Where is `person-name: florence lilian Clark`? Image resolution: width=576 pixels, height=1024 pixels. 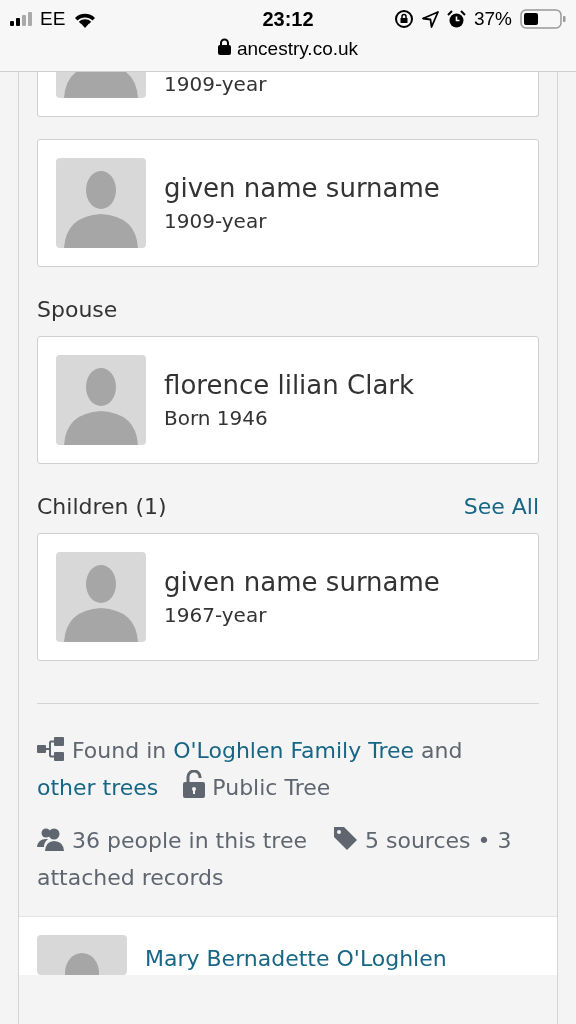
person-name: florence lilian Clark is located at coordinates (289, 385).